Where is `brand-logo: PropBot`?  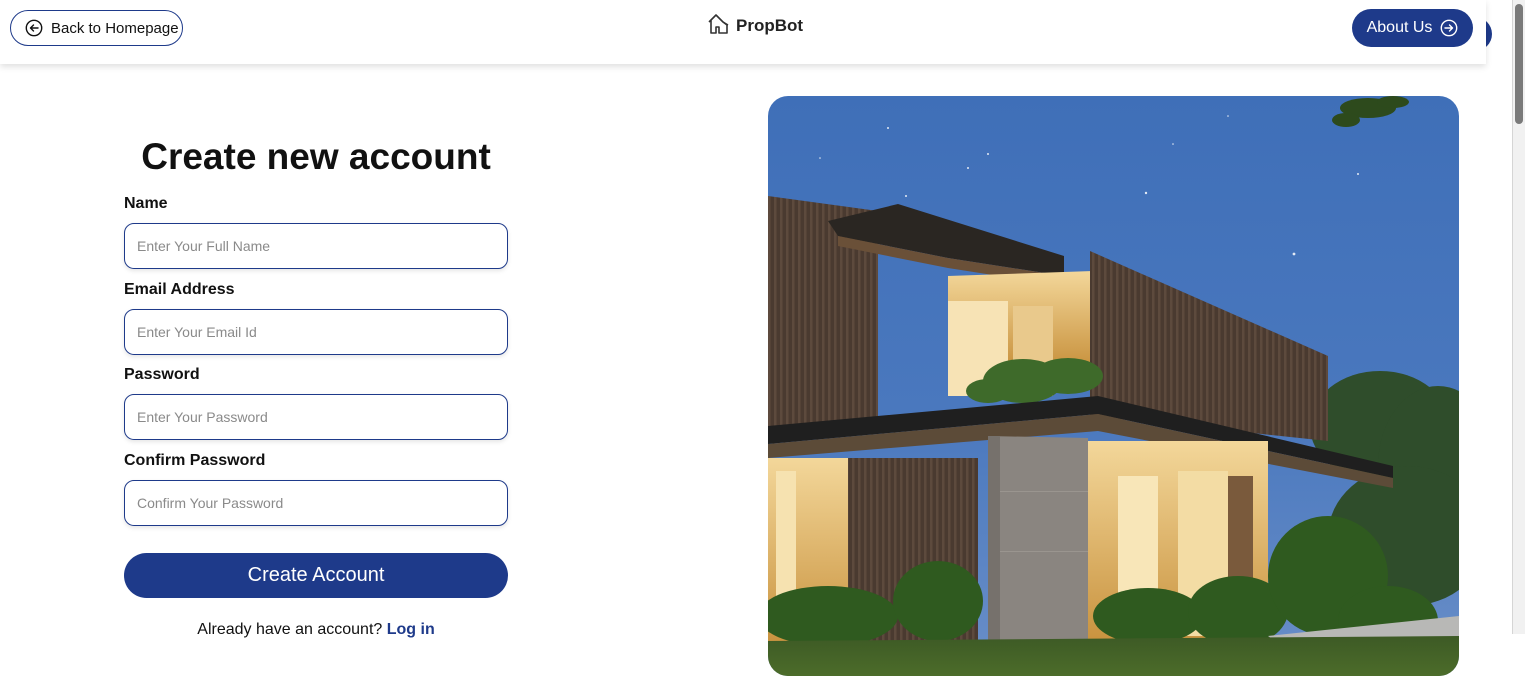 brand-logo: PropBot is located at coordinates (755, 26).